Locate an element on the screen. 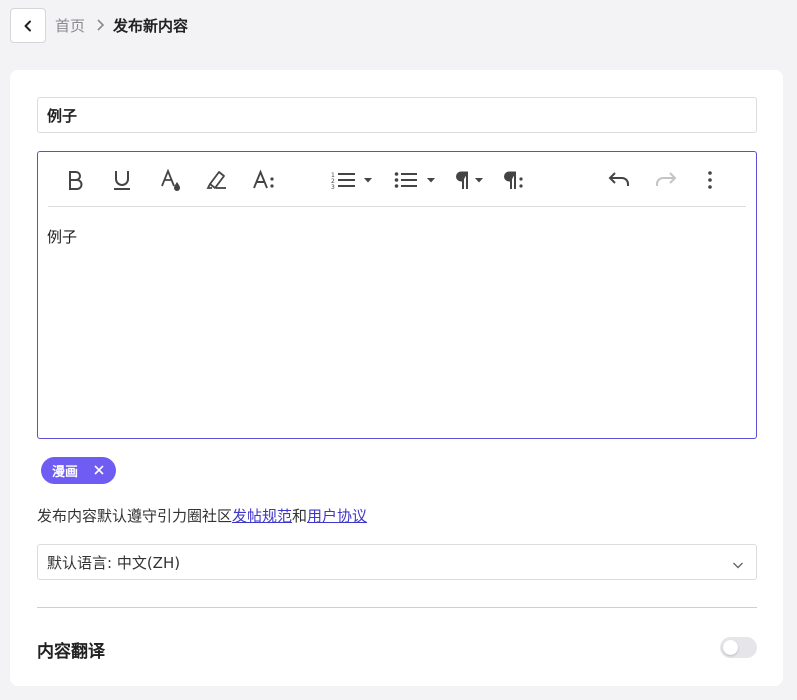 Image resolution: width=797 pixels, height=700 pixels. language-select-value: 默认语言: 中文(ZH) is located at coordinates (114, 562).